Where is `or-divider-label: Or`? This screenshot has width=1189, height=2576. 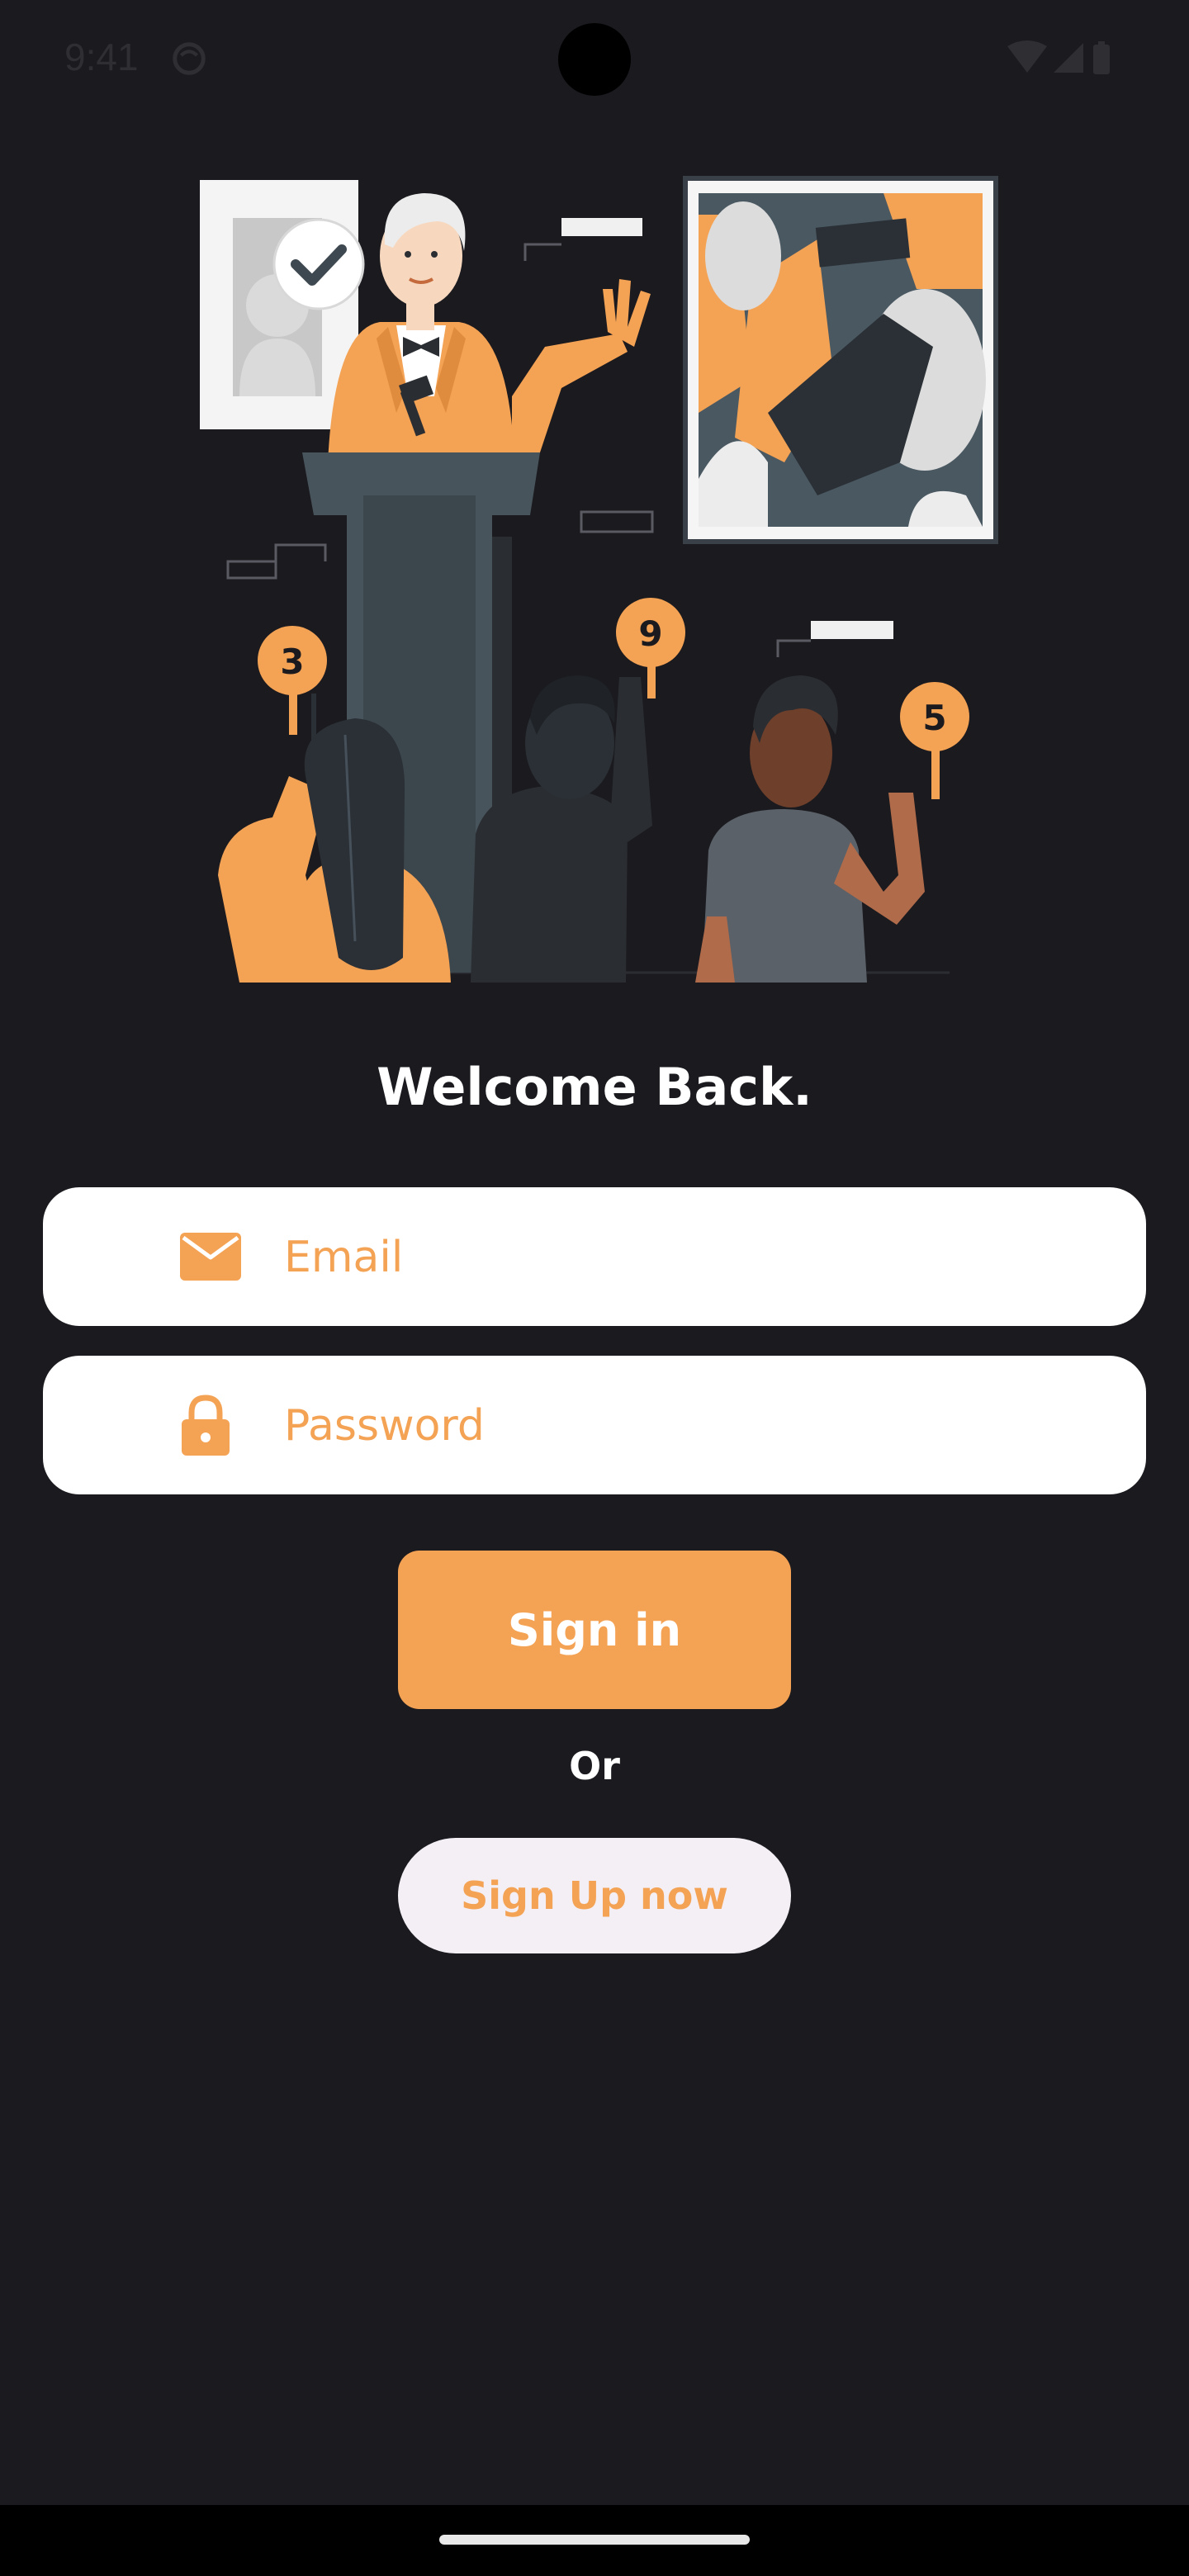
or-divider-label: Or is located at coordinates (594, 1766).